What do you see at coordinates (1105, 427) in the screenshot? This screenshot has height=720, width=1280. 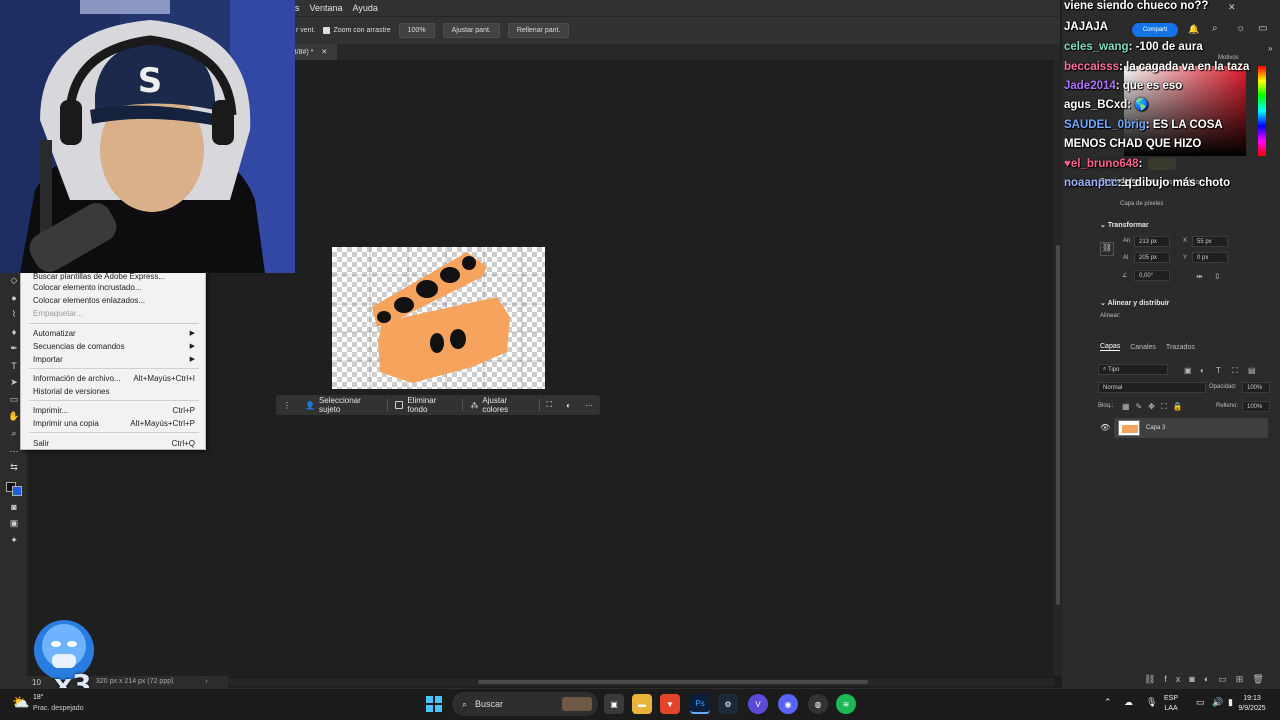 I see `eye-icon: 👁` at bounding box center [1105, 427].